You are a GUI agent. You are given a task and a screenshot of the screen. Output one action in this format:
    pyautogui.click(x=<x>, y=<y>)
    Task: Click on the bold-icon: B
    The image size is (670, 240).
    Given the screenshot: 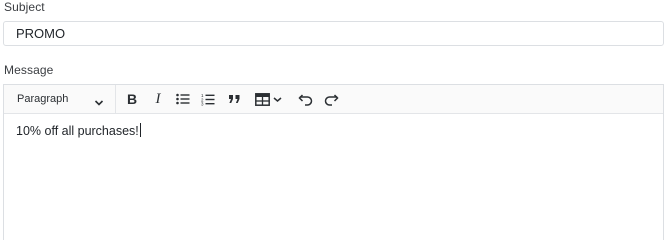 What is the action you would take?
    pyautogui.click(x=132, y=99)
    